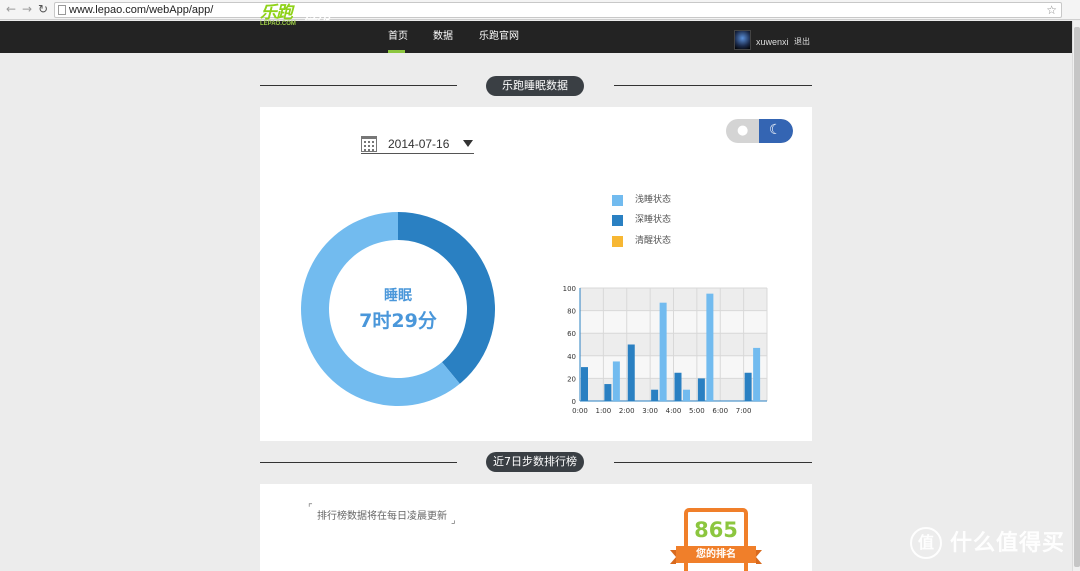 This screenshot has height=571, width=1080. Describe the element at coordinates (627, 411) in the screenshot. I see `x-tick-label: 2:00` at that location.